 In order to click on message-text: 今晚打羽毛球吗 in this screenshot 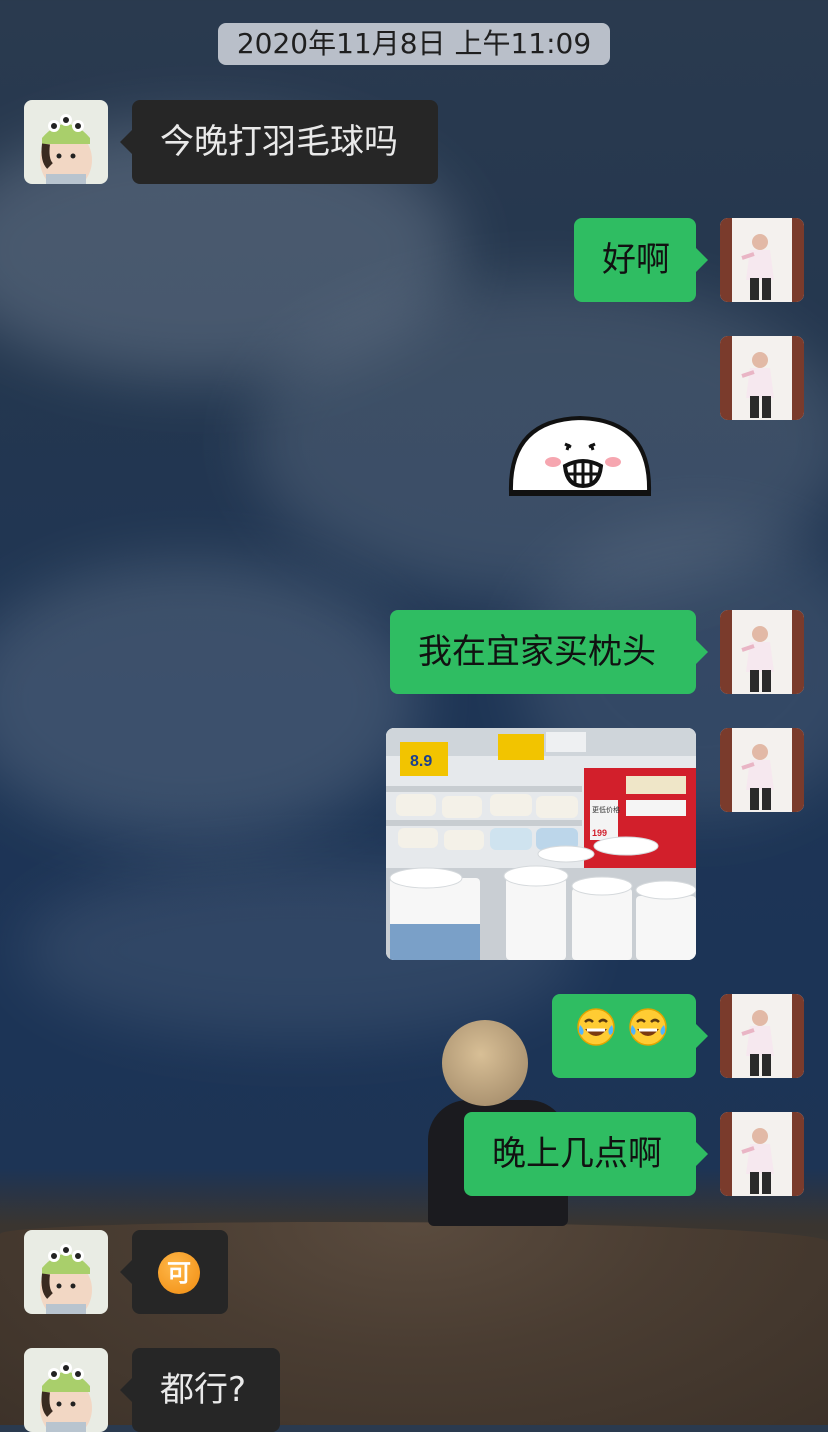, I will do `click(279, 142)`.